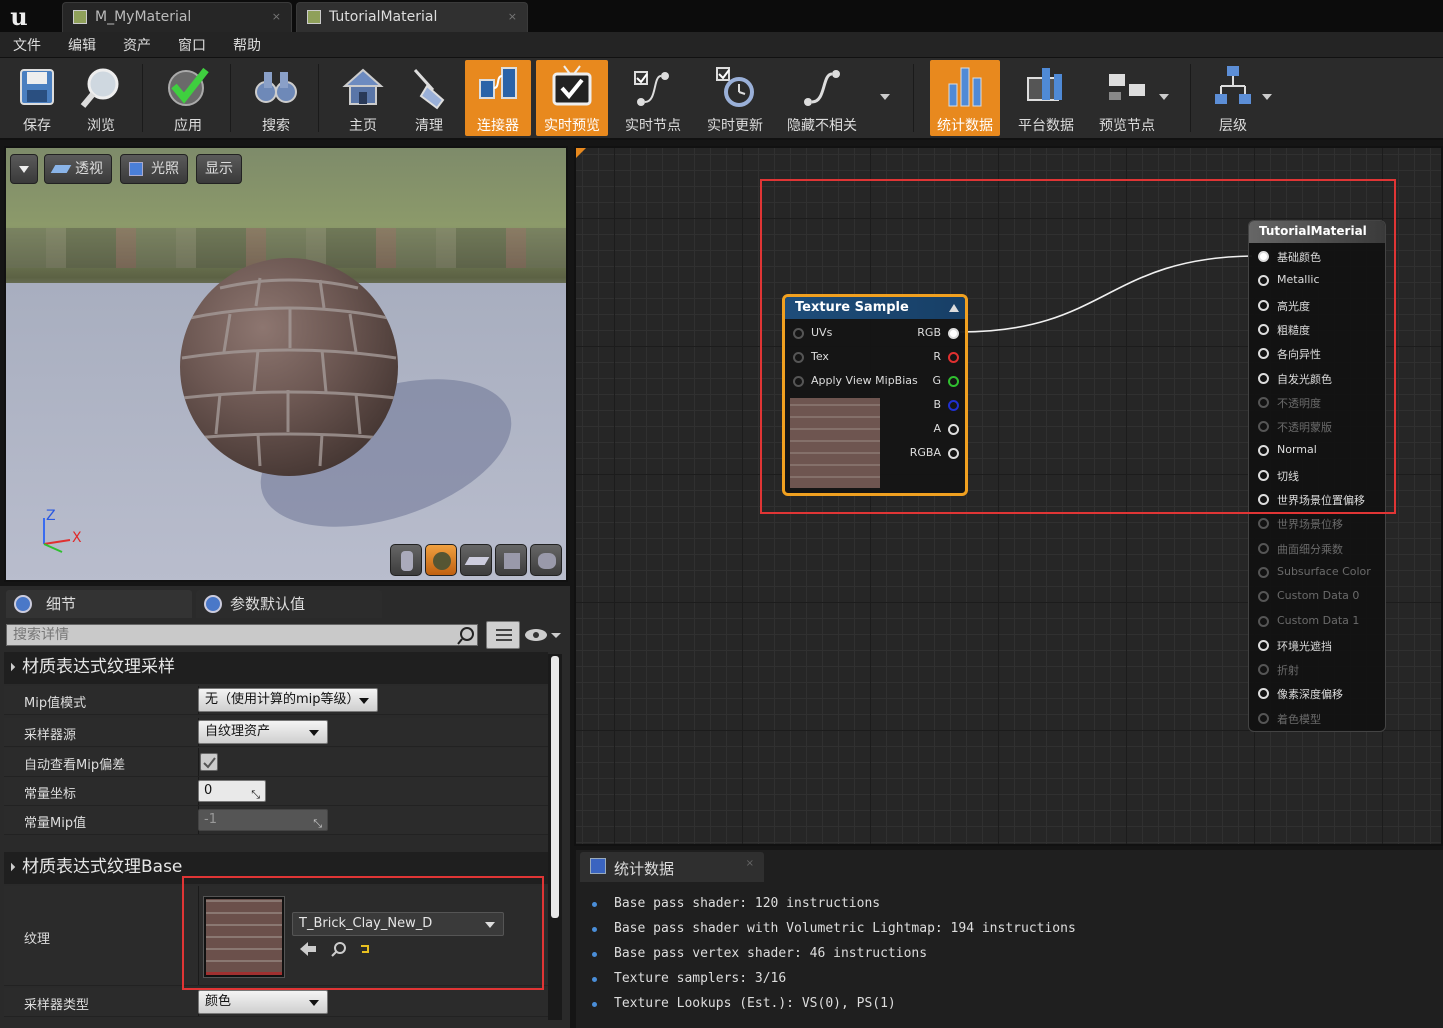 The width and height of the screenshot is (1443, 1028). I want to click on property-matrix-button, so click(503, 635).